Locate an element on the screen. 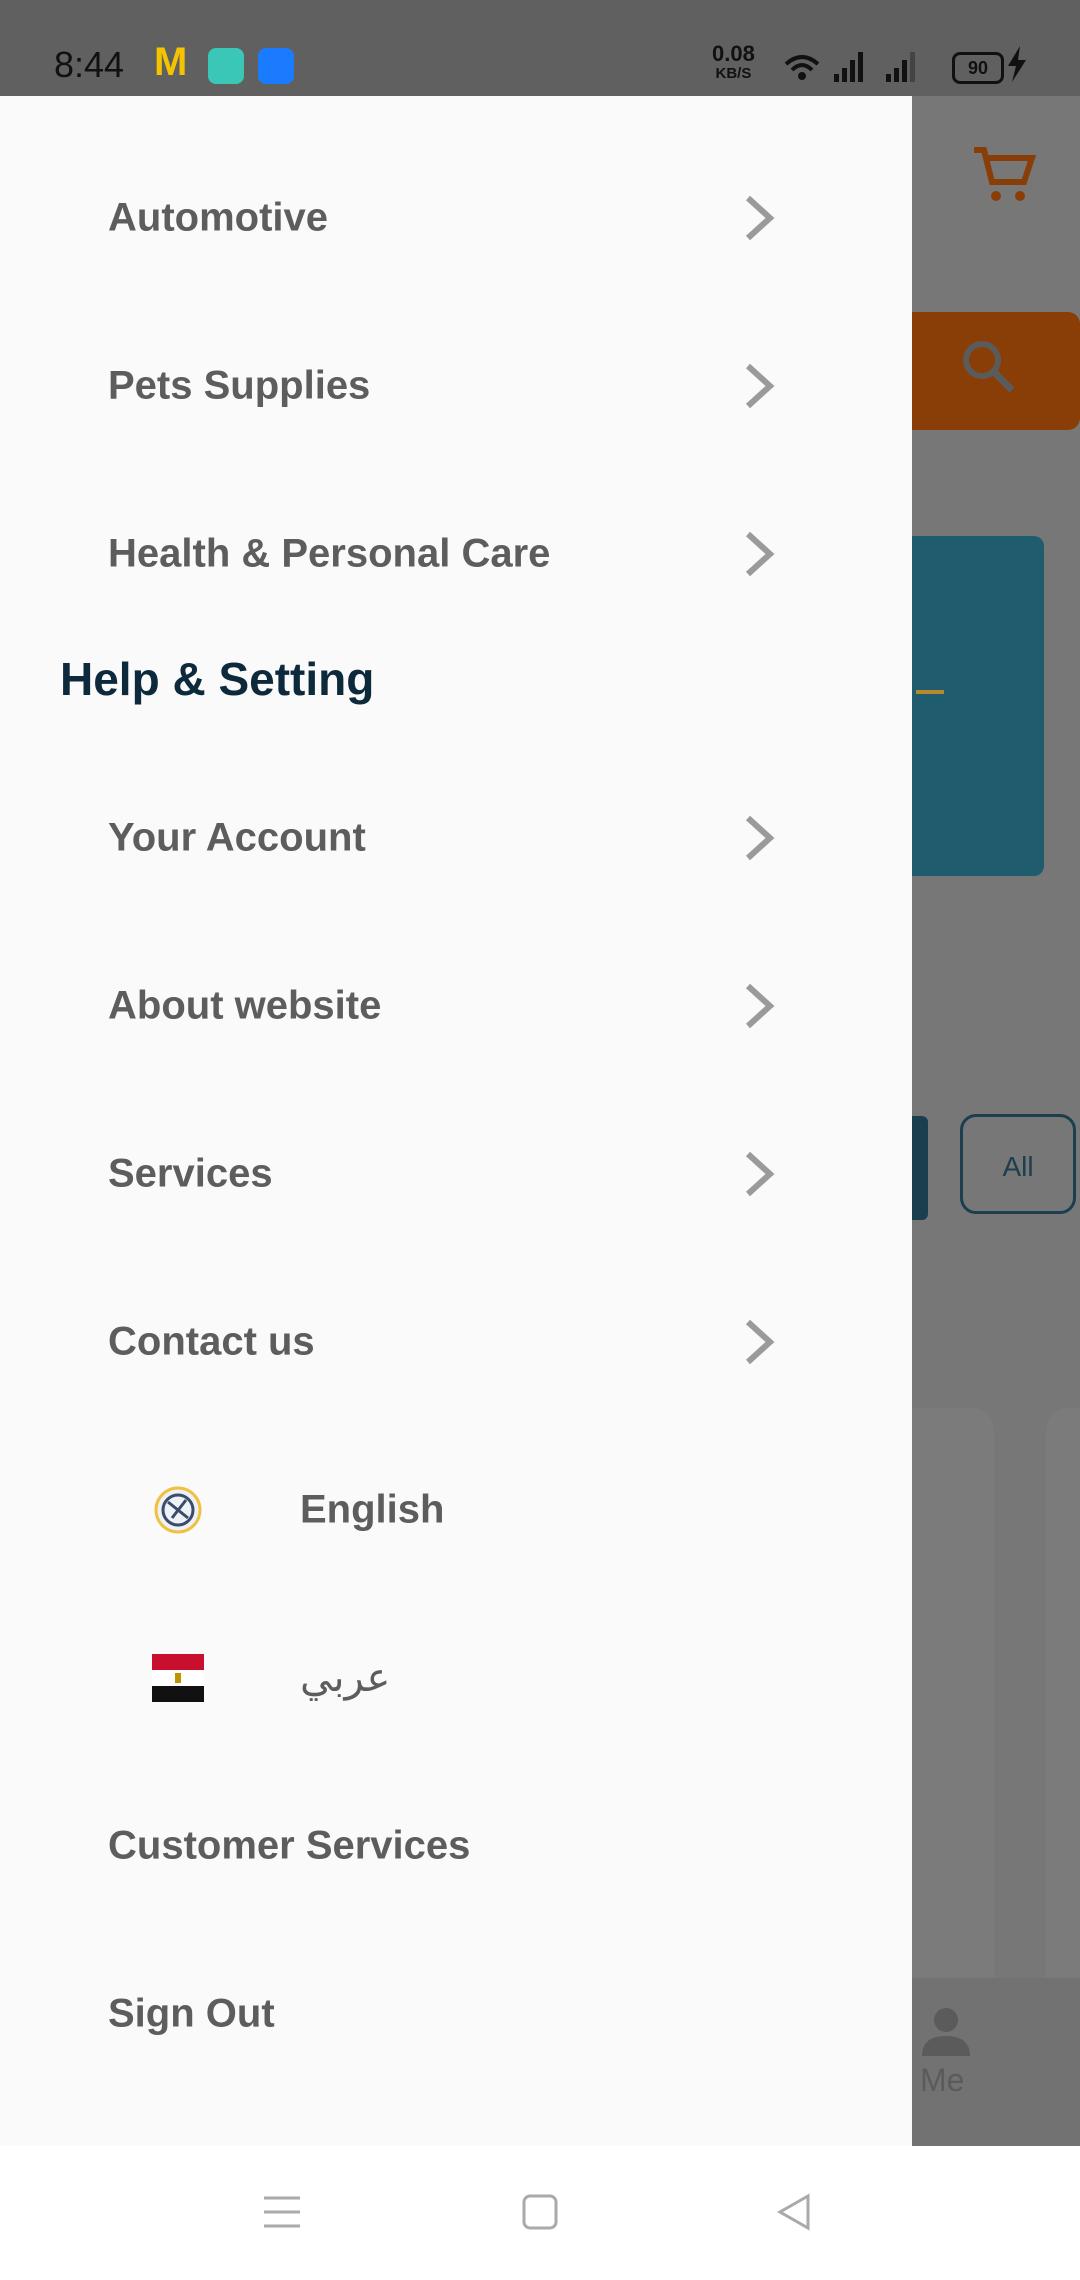 The width and height of the screenshot is (1080, 2280). menu-item-label: Sign Out is located at coordinates (191, 2013).